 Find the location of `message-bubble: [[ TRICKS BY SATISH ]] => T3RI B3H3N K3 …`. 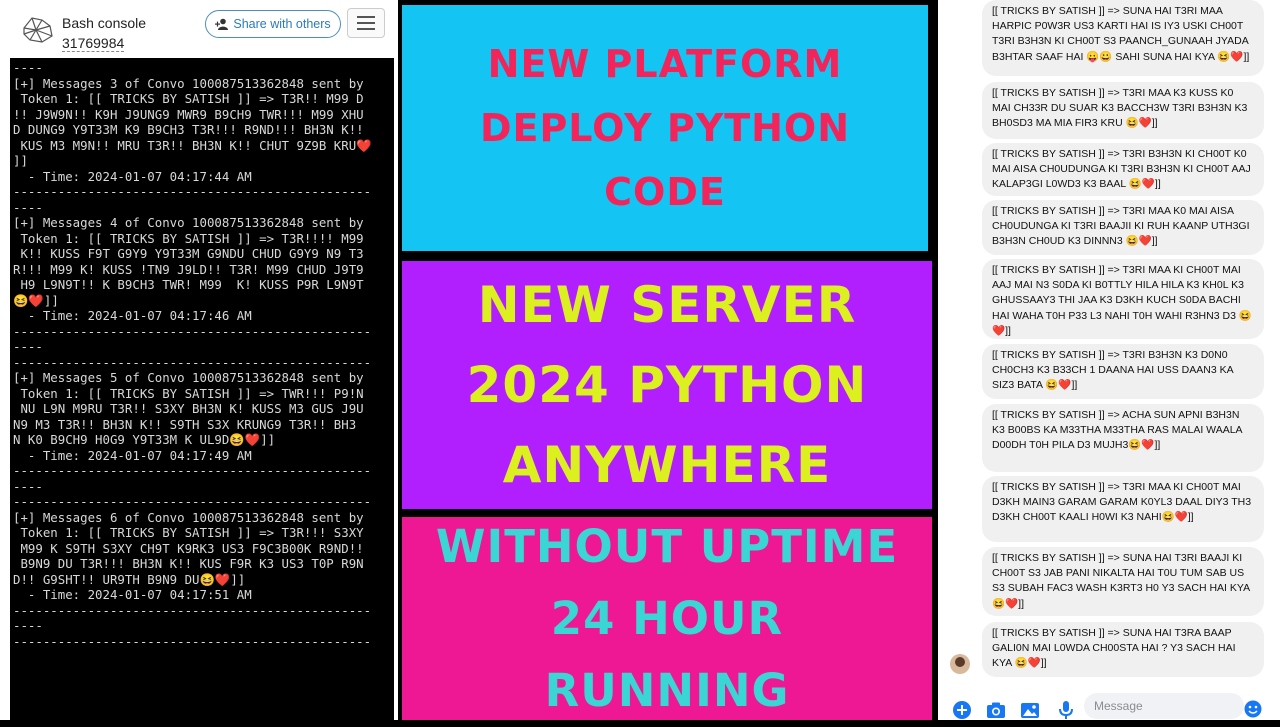

message-bubble: [[ TRICKS BY SATISH ]] => T3RI B3H3N K3 … is located at coordinates (1123, 371).